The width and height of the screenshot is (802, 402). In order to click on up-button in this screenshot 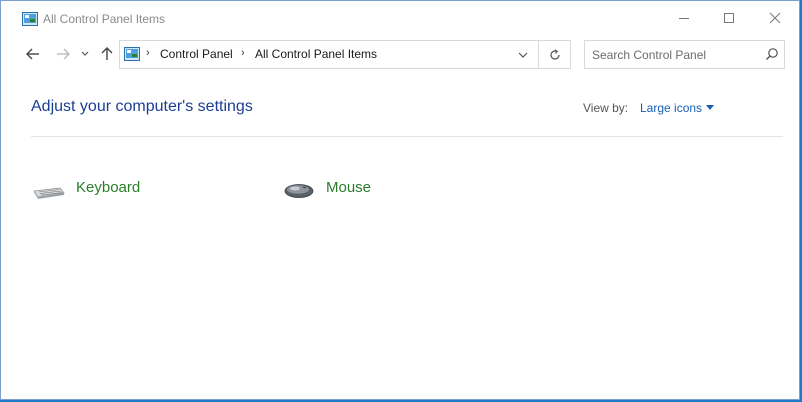, I will do `click(107, 54)`.